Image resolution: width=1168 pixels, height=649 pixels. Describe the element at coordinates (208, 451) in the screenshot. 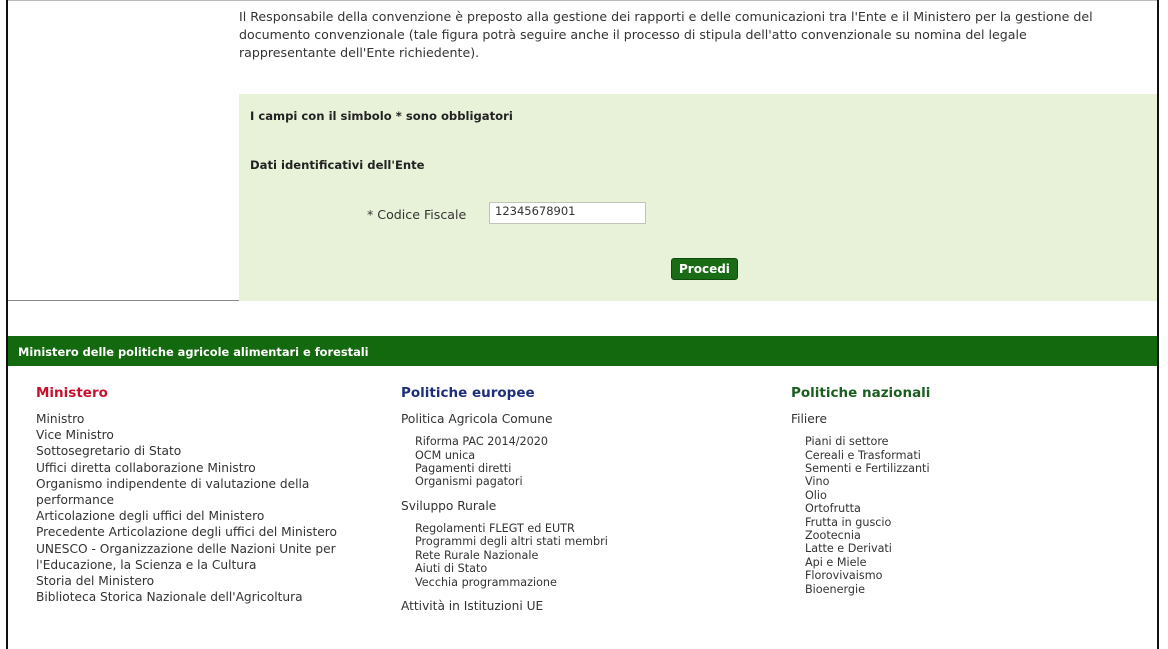

I see `footer-link: Sottosegretario di Stato` at that location.